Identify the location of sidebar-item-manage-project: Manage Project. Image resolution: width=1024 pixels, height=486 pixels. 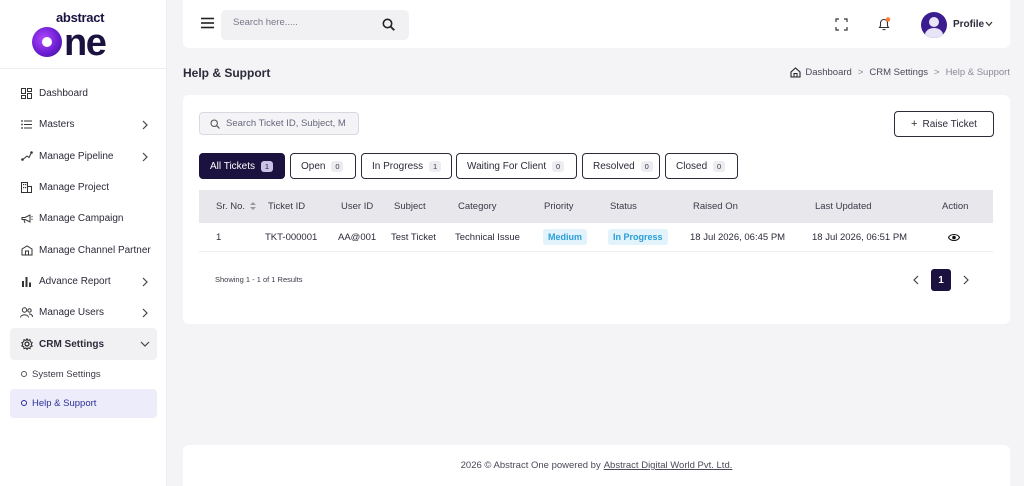
(83, 187).